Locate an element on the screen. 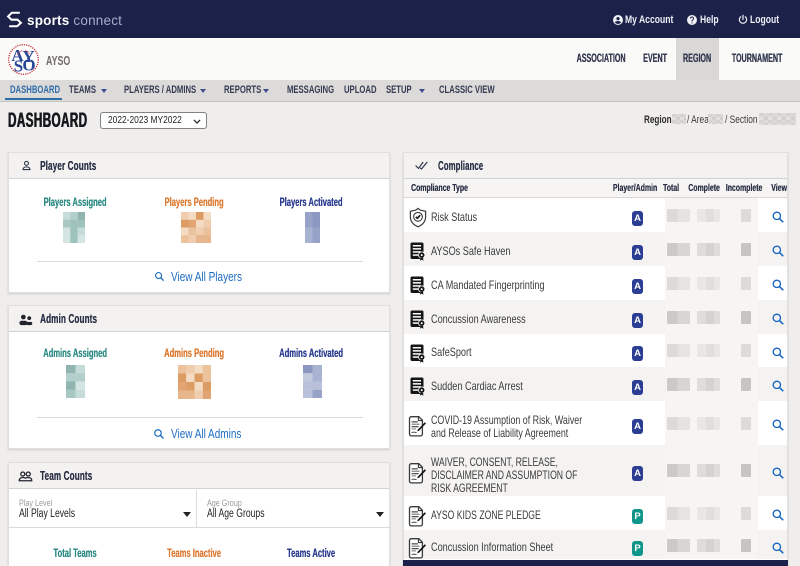 The width and height of the screenshot is (800, 566). svg-text: S is located at coordinates (18, 66).